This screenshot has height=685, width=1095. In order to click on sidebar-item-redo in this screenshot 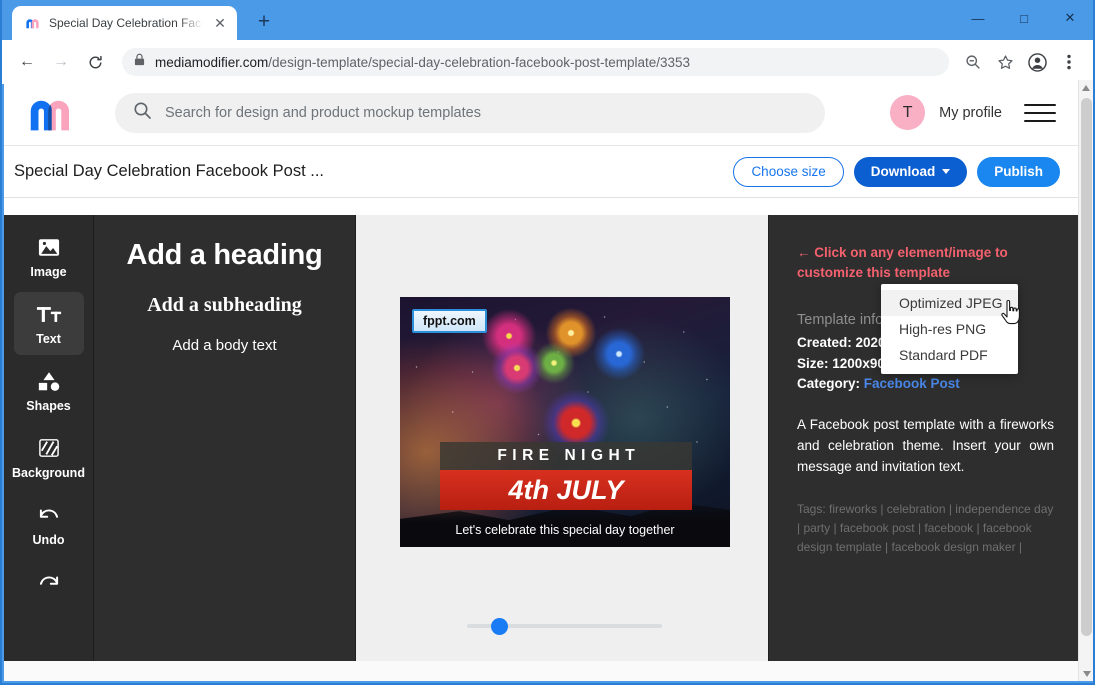, I will do `click(49, 584)`.